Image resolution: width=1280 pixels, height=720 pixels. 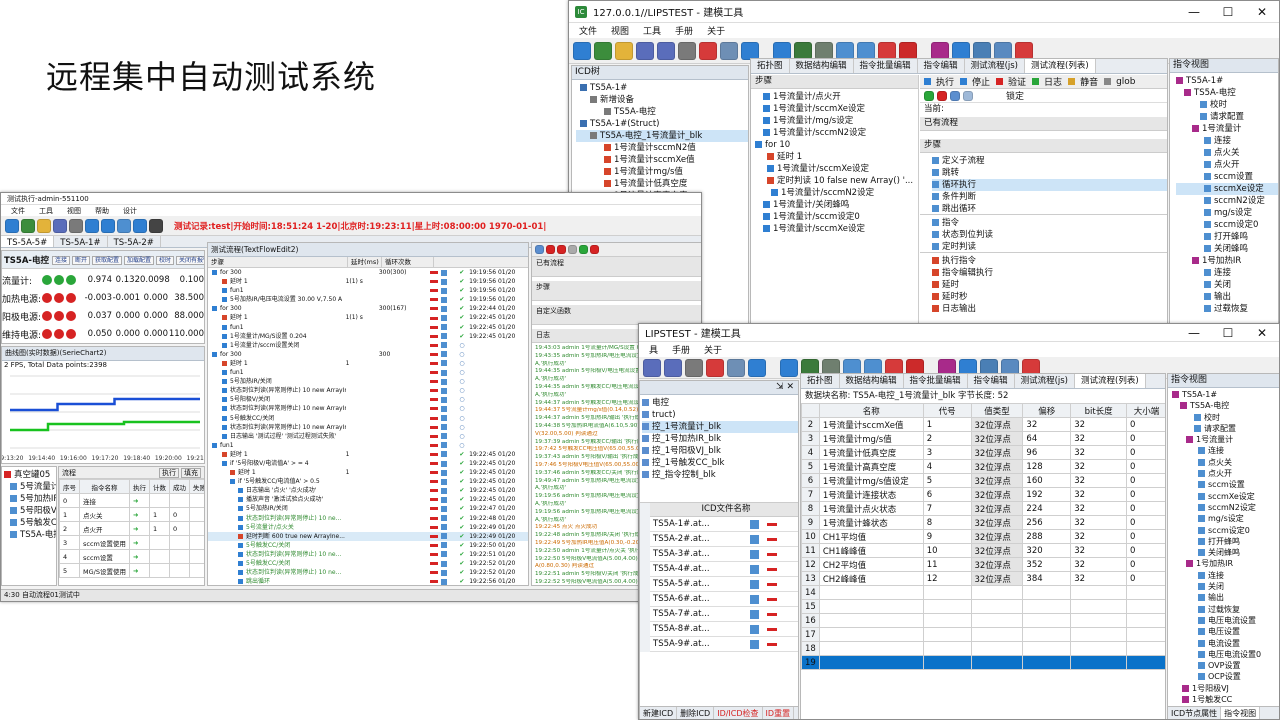 I want to click on cell-code: 12, so click(x=947, y=578).